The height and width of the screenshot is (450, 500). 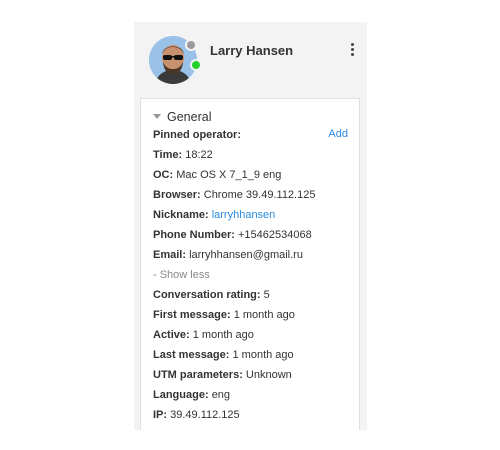 What do you see at coordinates (223, 355) in the screenshot?
I see `field-last-message: Last message: 1 month ago` at bounding box center [223, 355].